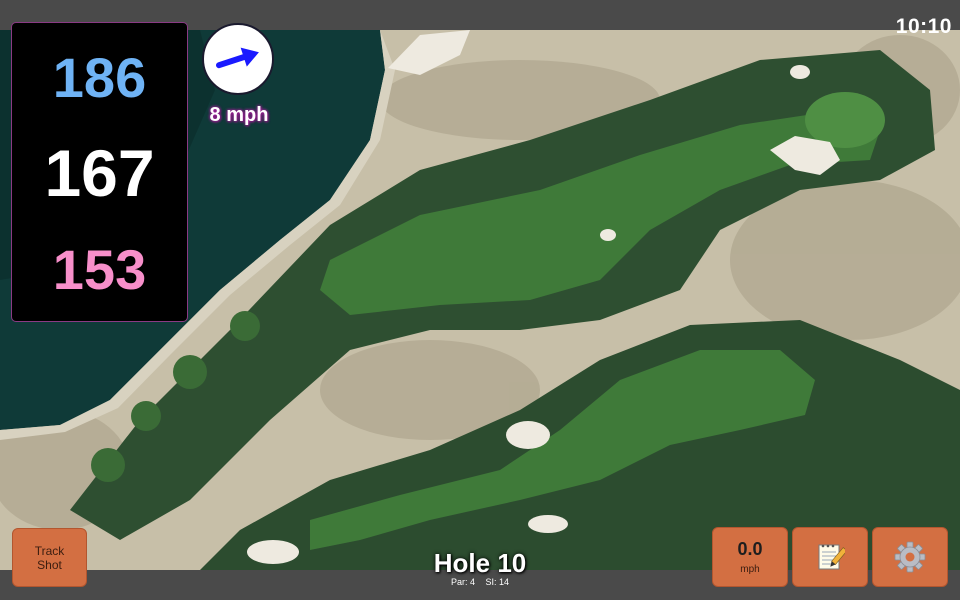 The height and width of the screenshot is (600, 960). I want to click on wind-indicator, so click(238, 59).